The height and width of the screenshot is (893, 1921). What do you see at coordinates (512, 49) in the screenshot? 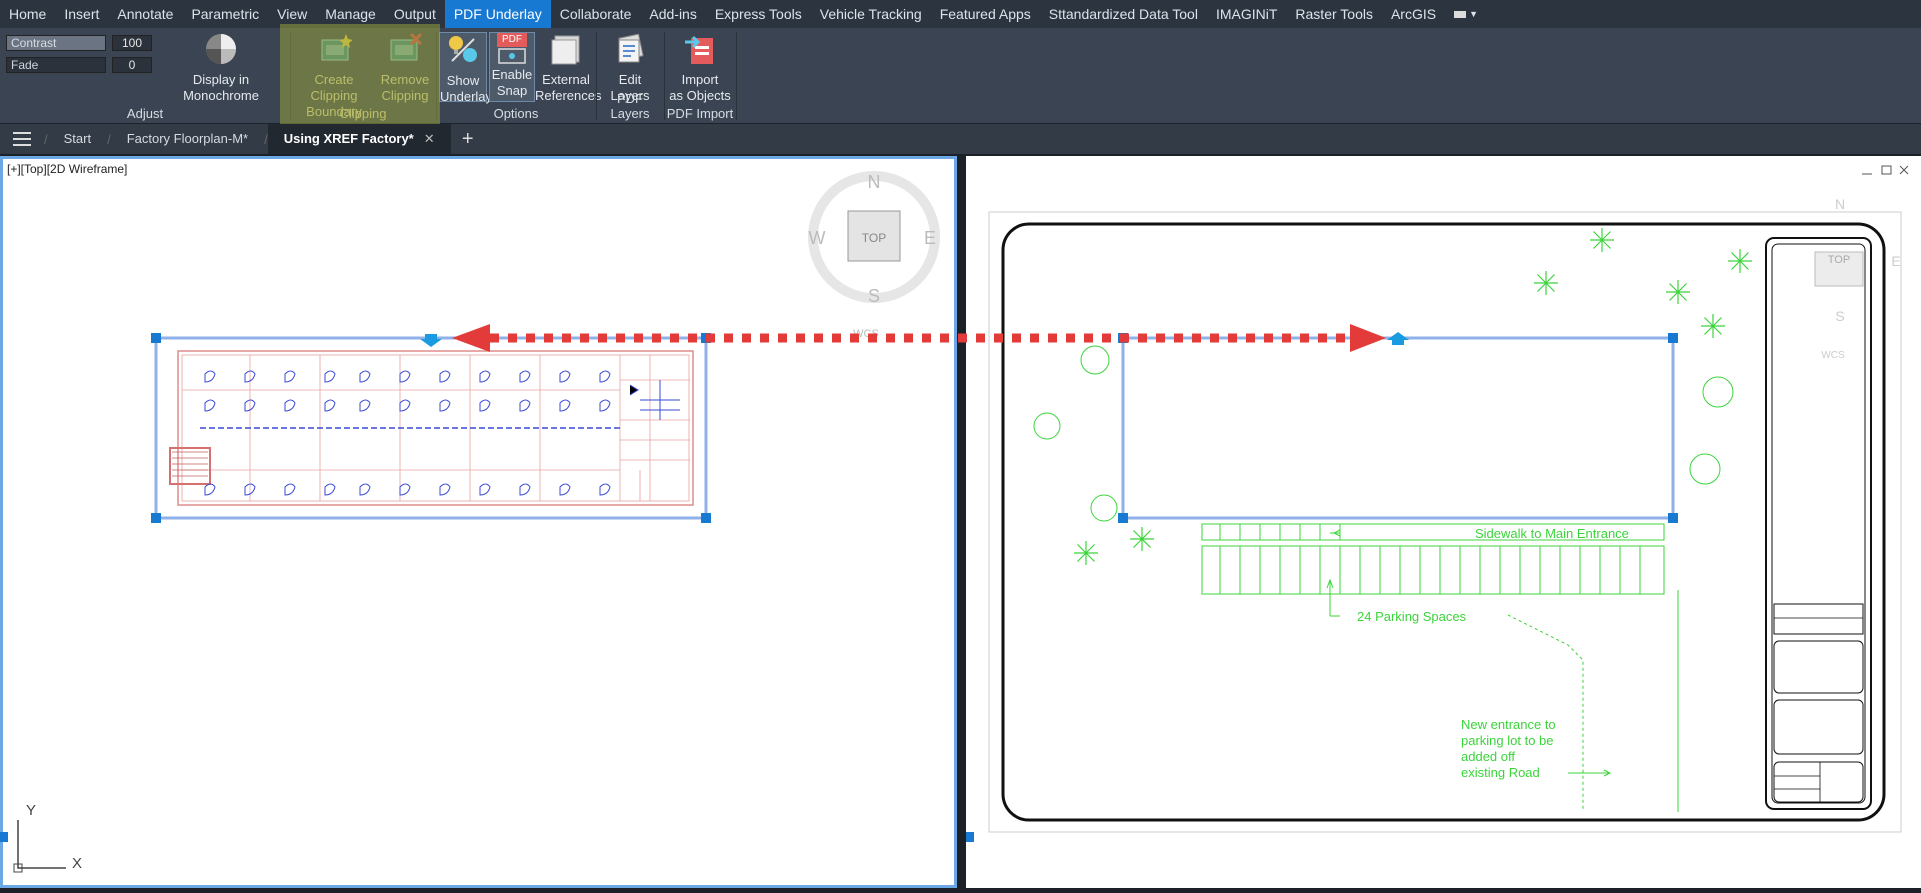
I see `pdf-snap-icon: PDF` at bounding box center [512, 49].